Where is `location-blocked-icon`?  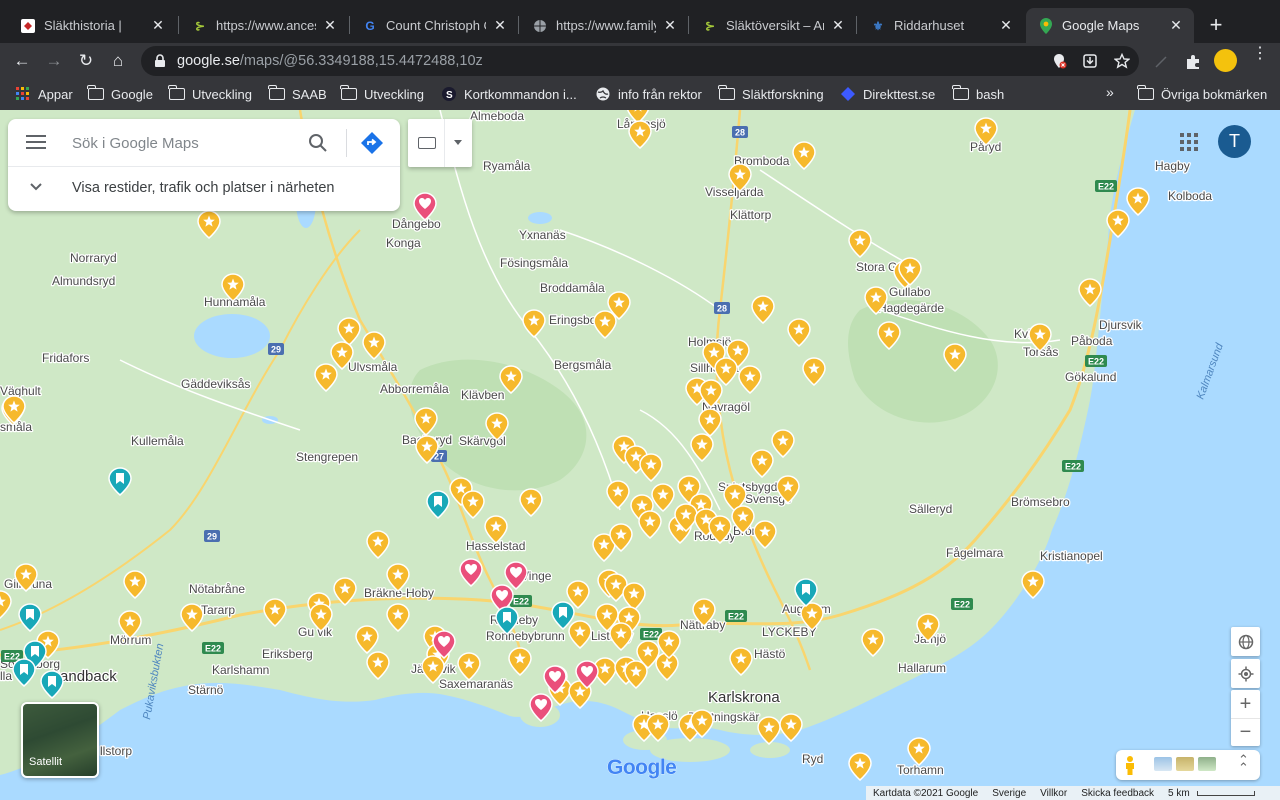 location-blocked-icon is located at coordinates (1059, 61).